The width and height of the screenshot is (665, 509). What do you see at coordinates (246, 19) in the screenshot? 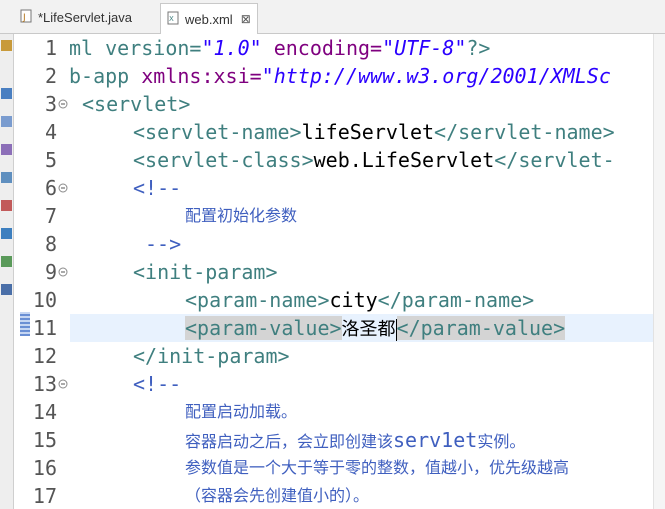
I see `close-tab-icon: ⊠` at bounding box center [246, 19].